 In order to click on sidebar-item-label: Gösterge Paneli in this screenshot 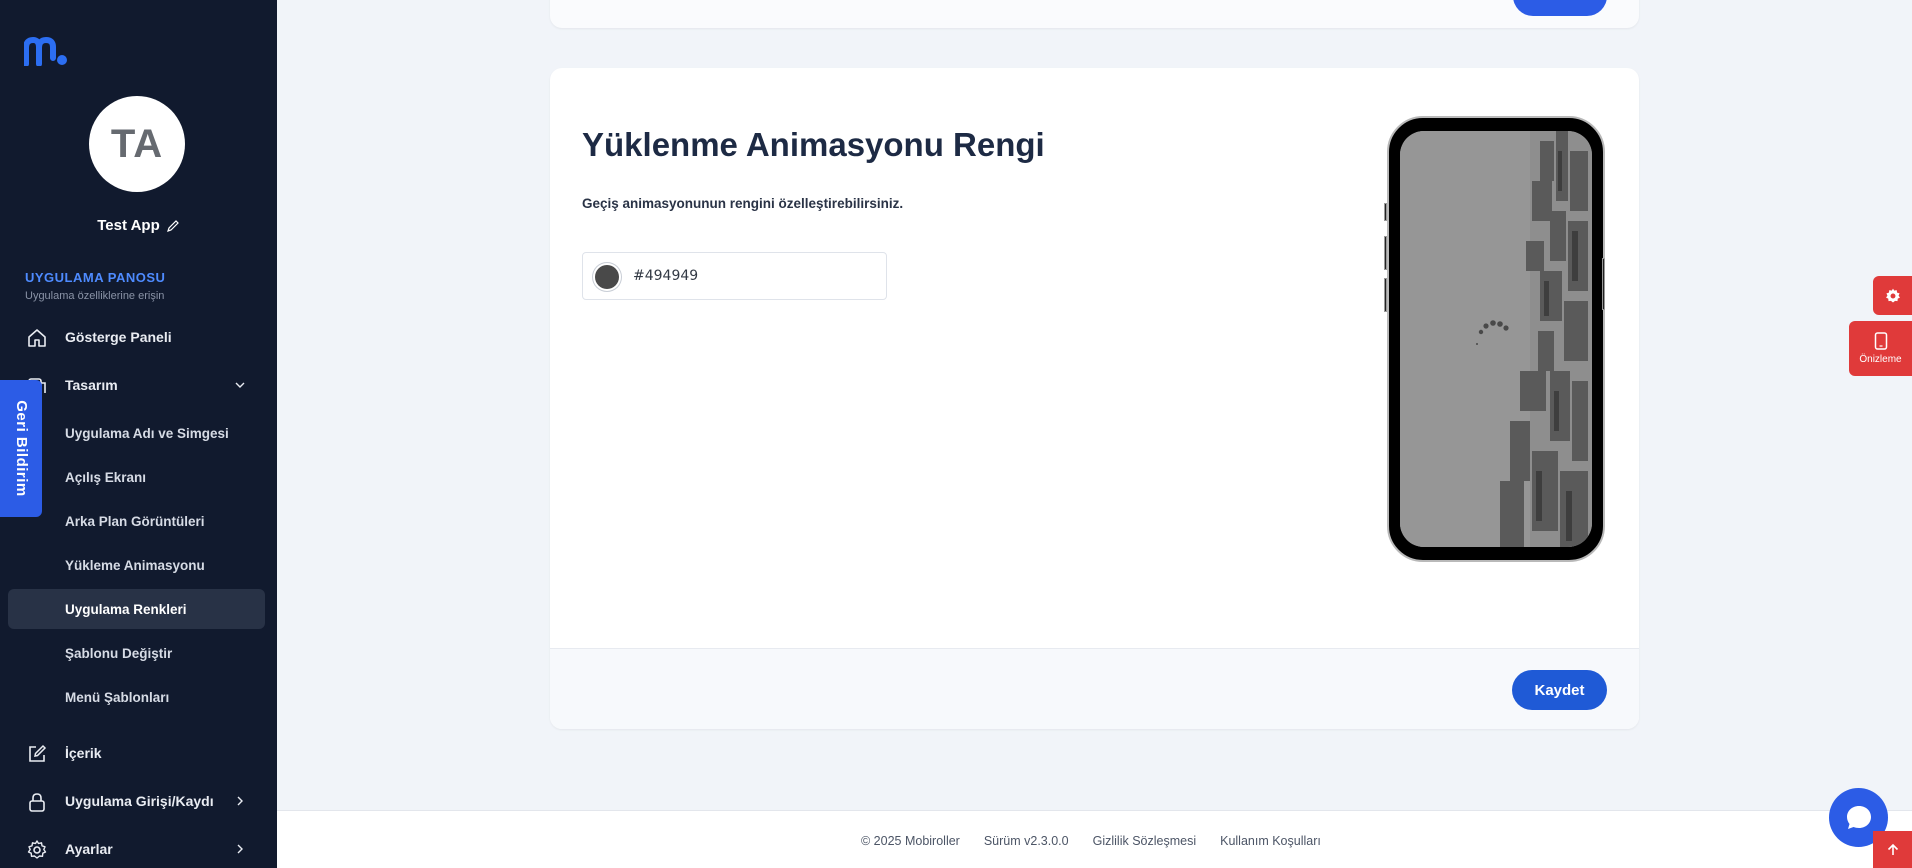, I will do `click(118, 337)`.